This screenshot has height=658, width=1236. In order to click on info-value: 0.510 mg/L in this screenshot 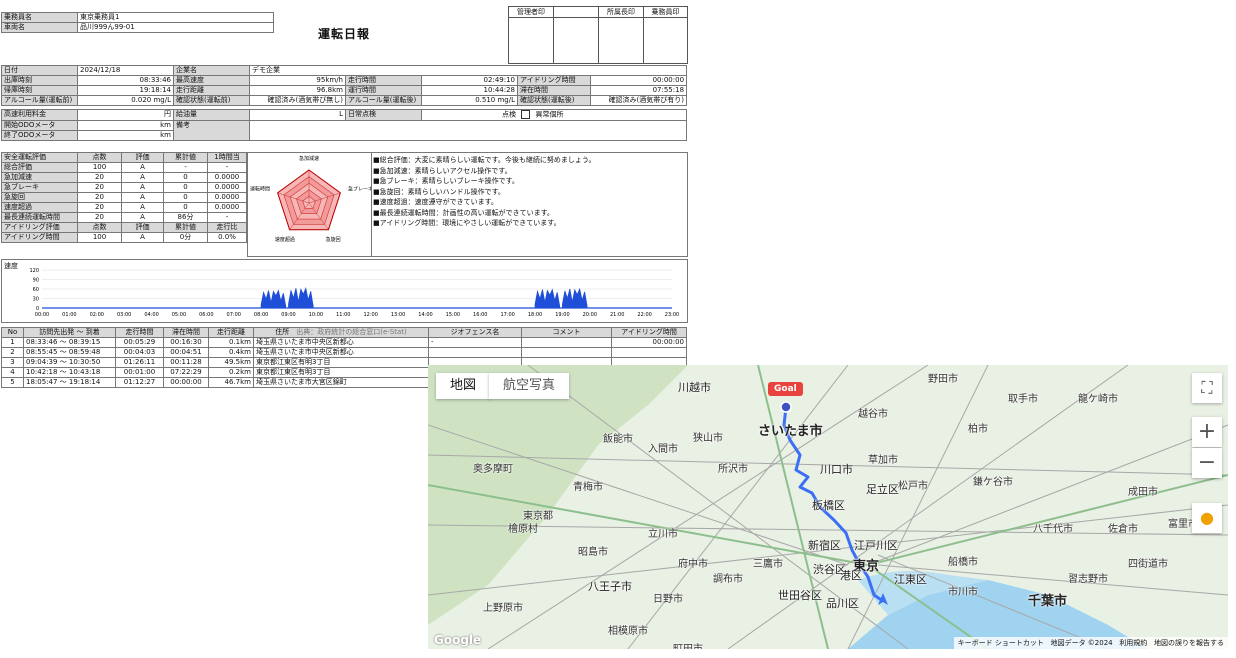, I will do `click(469, 100)`.